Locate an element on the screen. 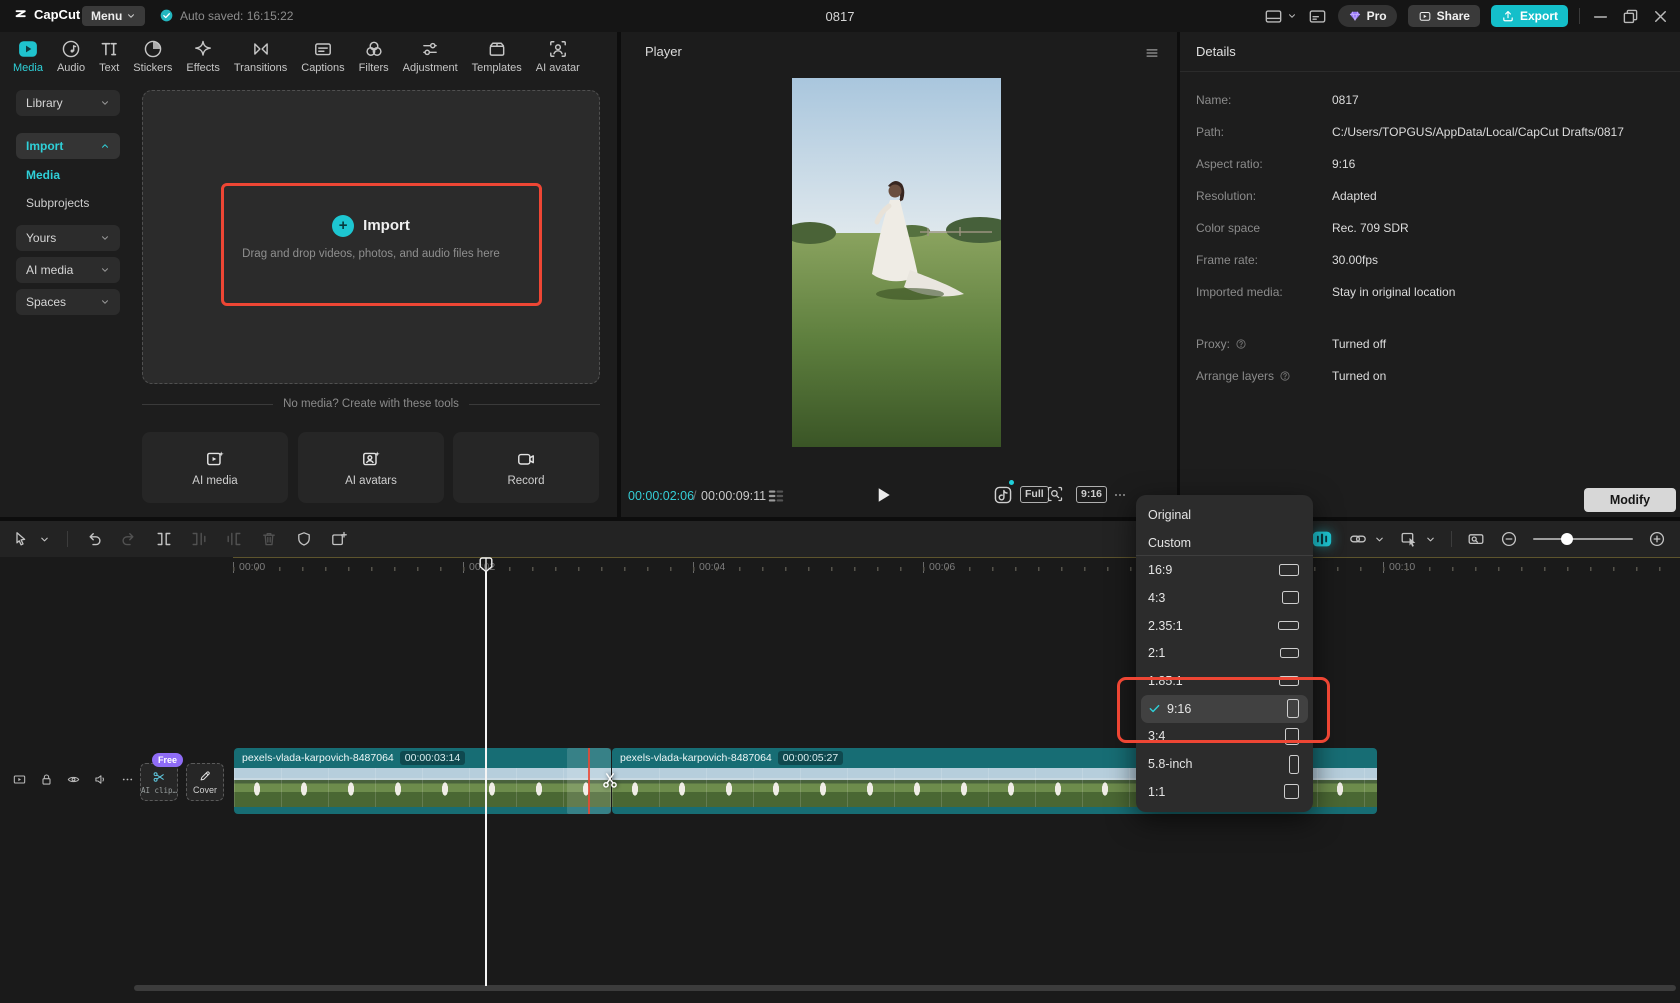 This screenshot has height=1003, width=1680. sidebar-item: Import is located at coordinates (68, 146).